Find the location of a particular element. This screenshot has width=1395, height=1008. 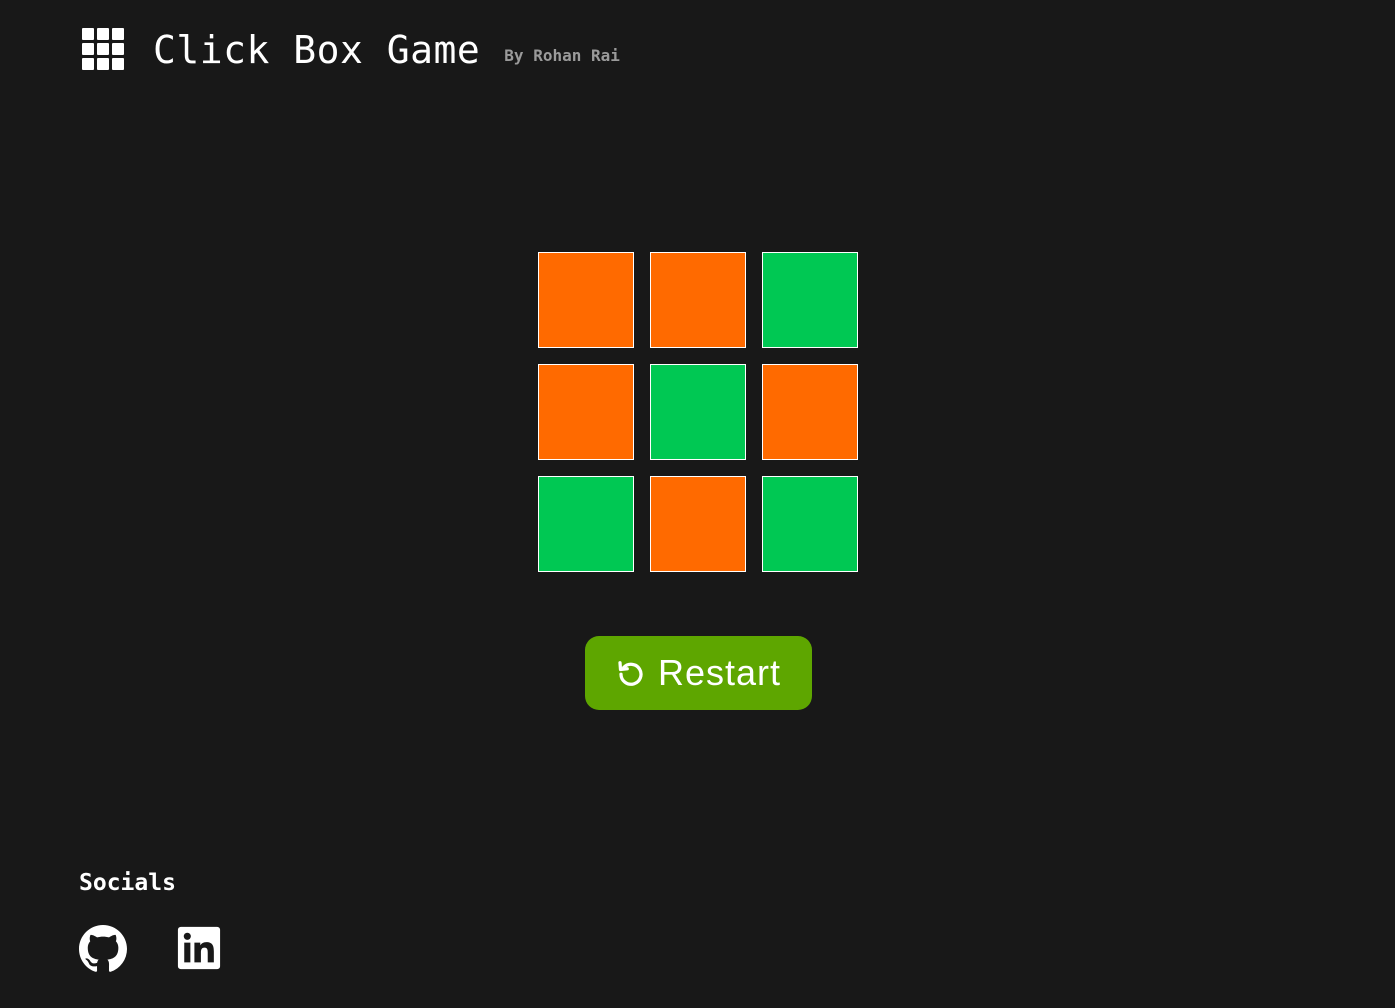

linkedin-link is located at coordinates (199, 948).